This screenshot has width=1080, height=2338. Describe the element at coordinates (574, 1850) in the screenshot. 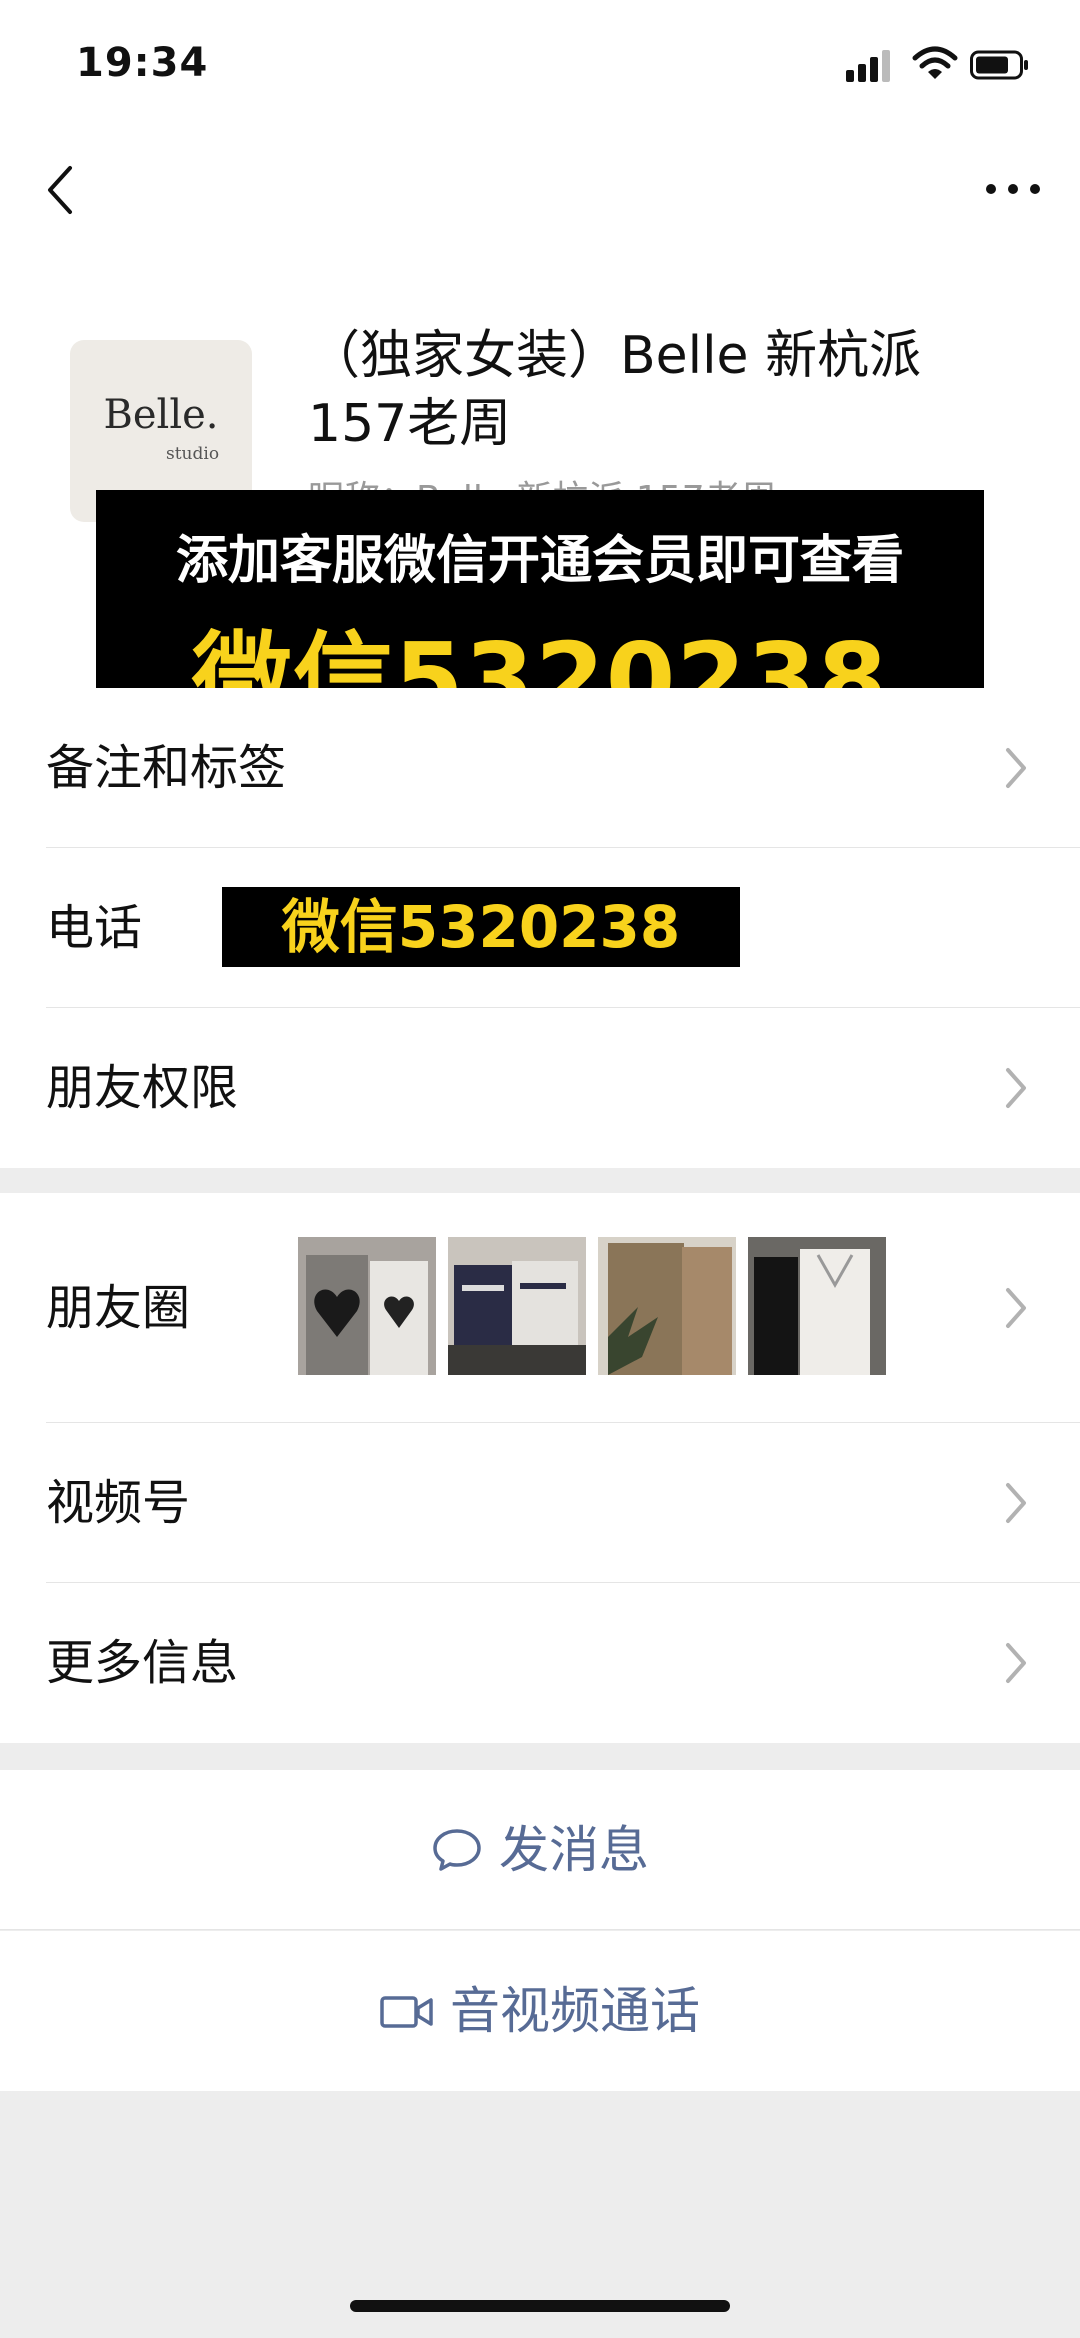

I see `send-message-label: 发消息` at that location.